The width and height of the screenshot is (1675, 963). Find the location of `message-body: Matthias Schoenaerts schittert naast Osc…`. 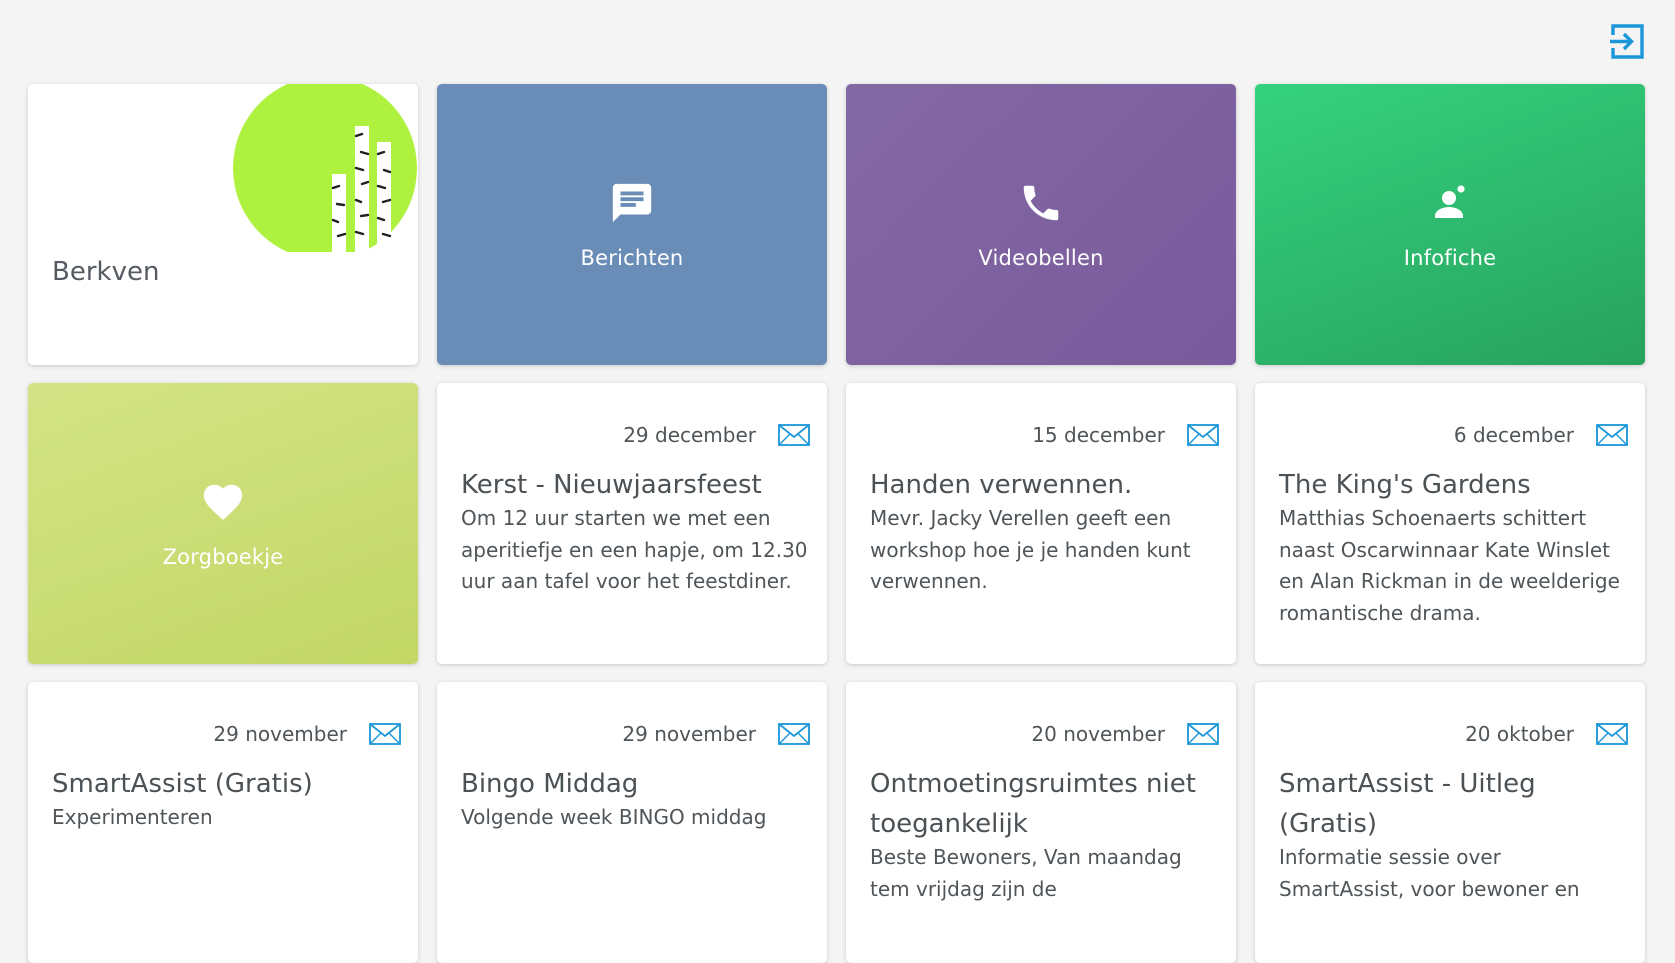

message-body: Matthias Schoenaerts schittert naast Osc… is located at coordinates (1449, 565).